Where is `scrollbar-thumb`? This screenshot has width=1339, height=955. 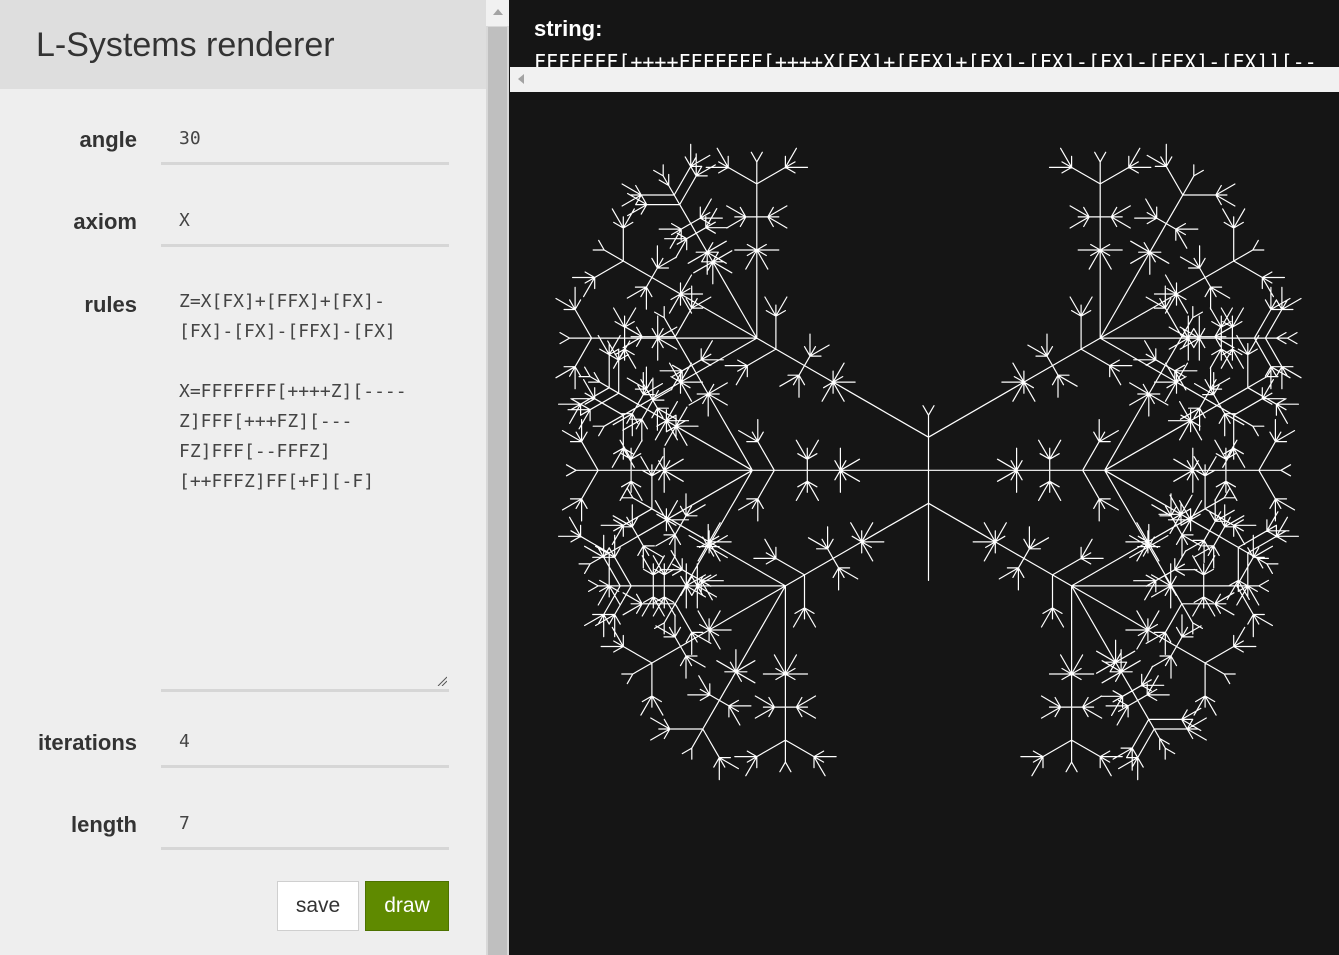 scrollbar-thumb is located at coordinates (497, 491).